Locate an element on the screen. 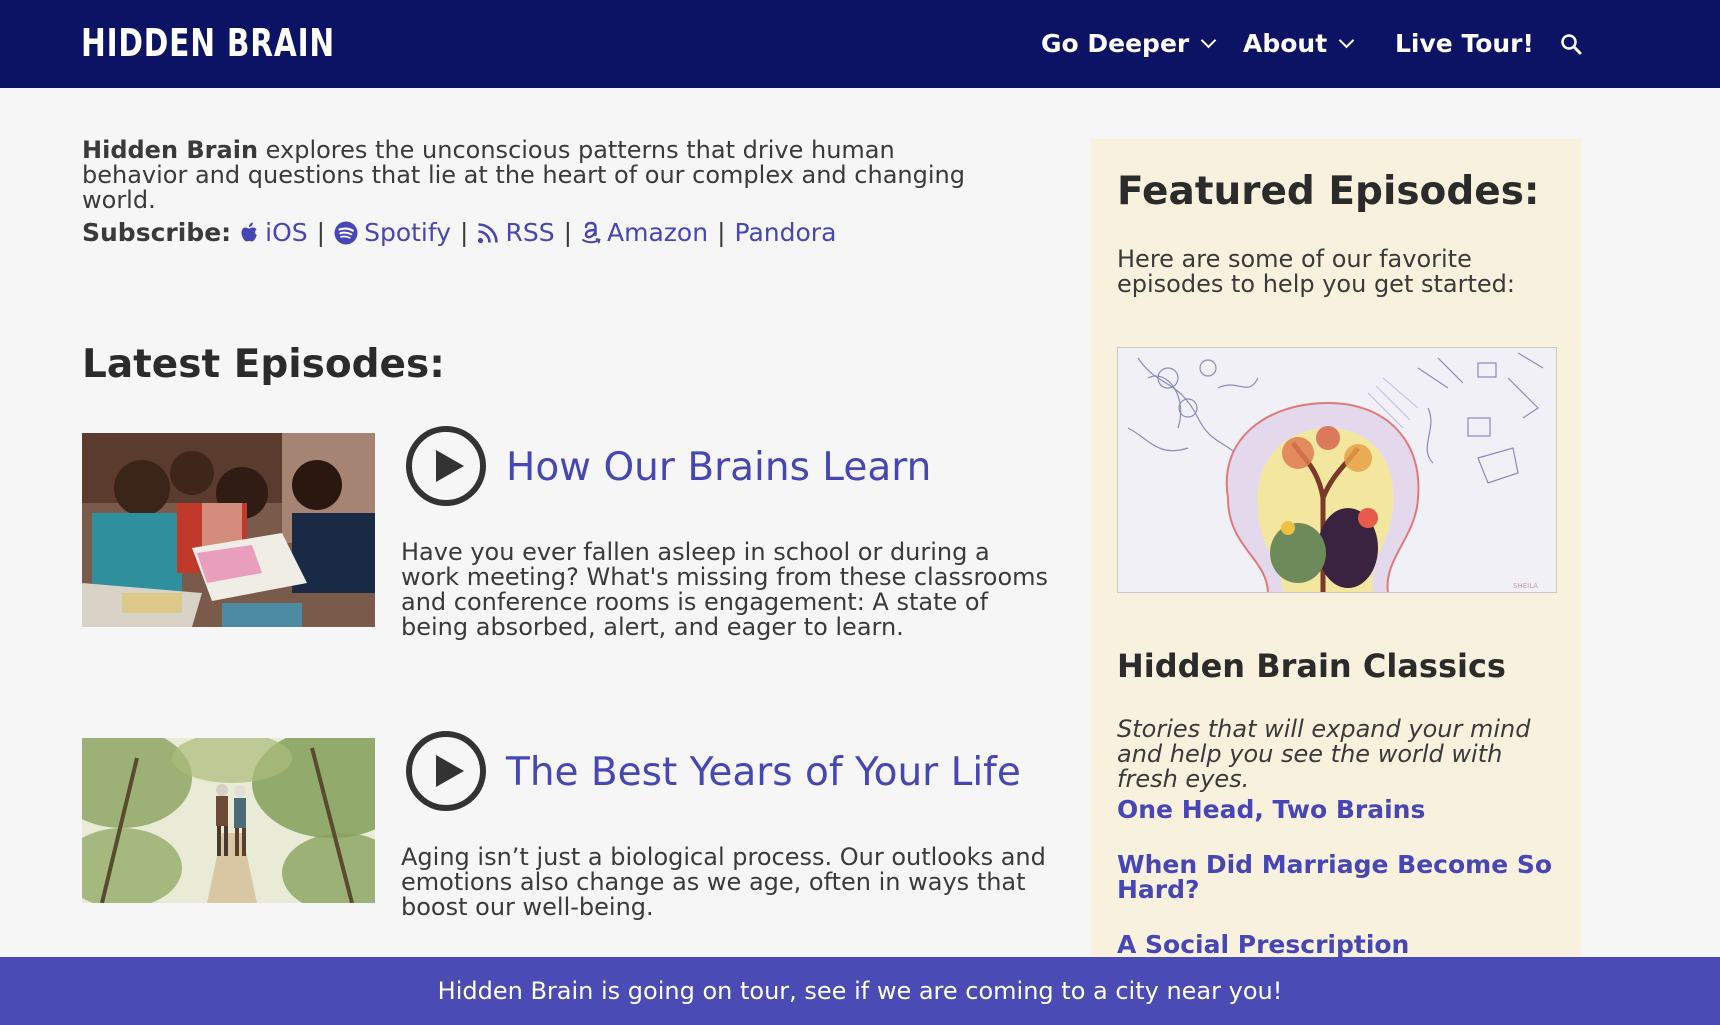 The width and height of the screenshot is (1720, 1025). couple-walking-image is located at coordinates (228, 820).